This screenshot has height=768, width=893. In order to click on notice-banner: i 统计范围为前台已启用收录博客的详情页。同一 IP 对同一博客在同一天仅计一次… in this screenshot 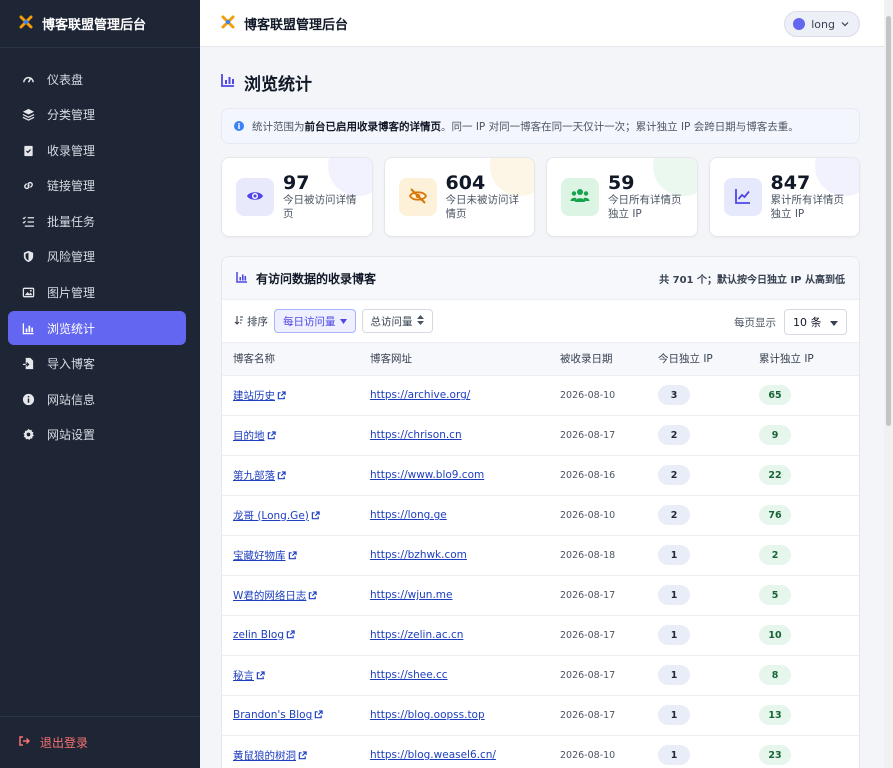, I will do `click(540, 126)`.